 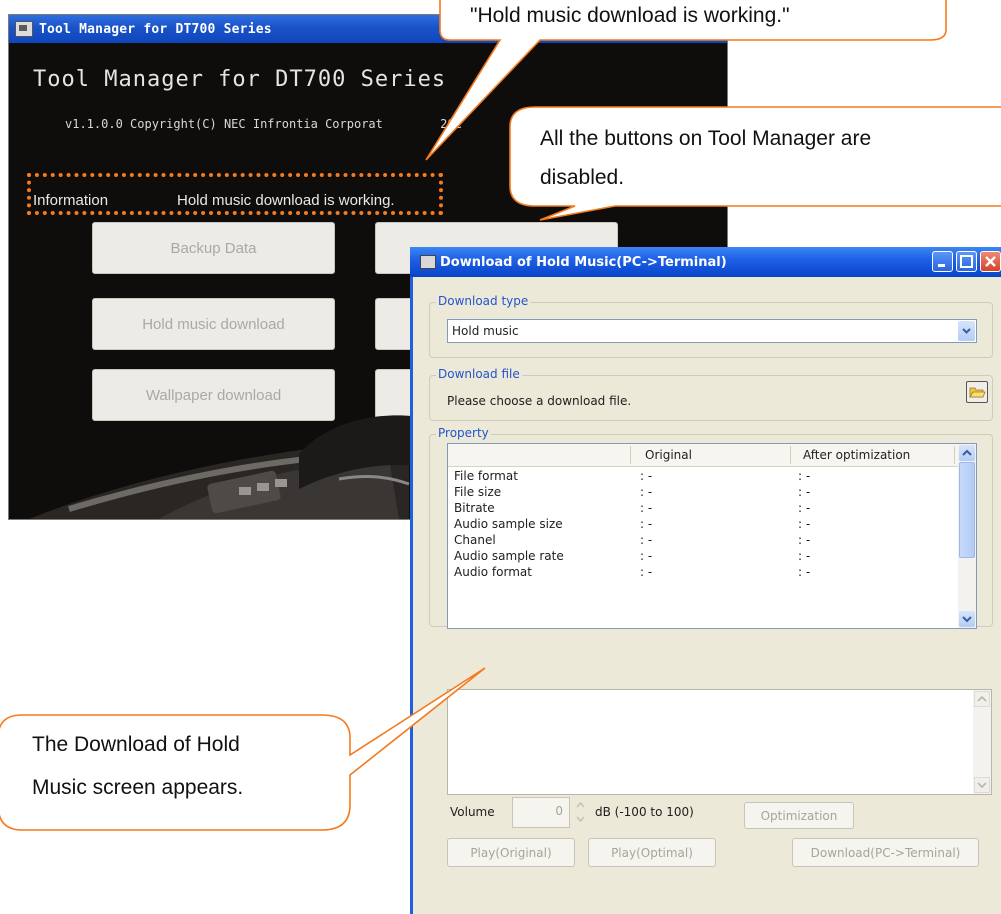 I want to click on volume-label: Volume, so click(x=472, y=812).